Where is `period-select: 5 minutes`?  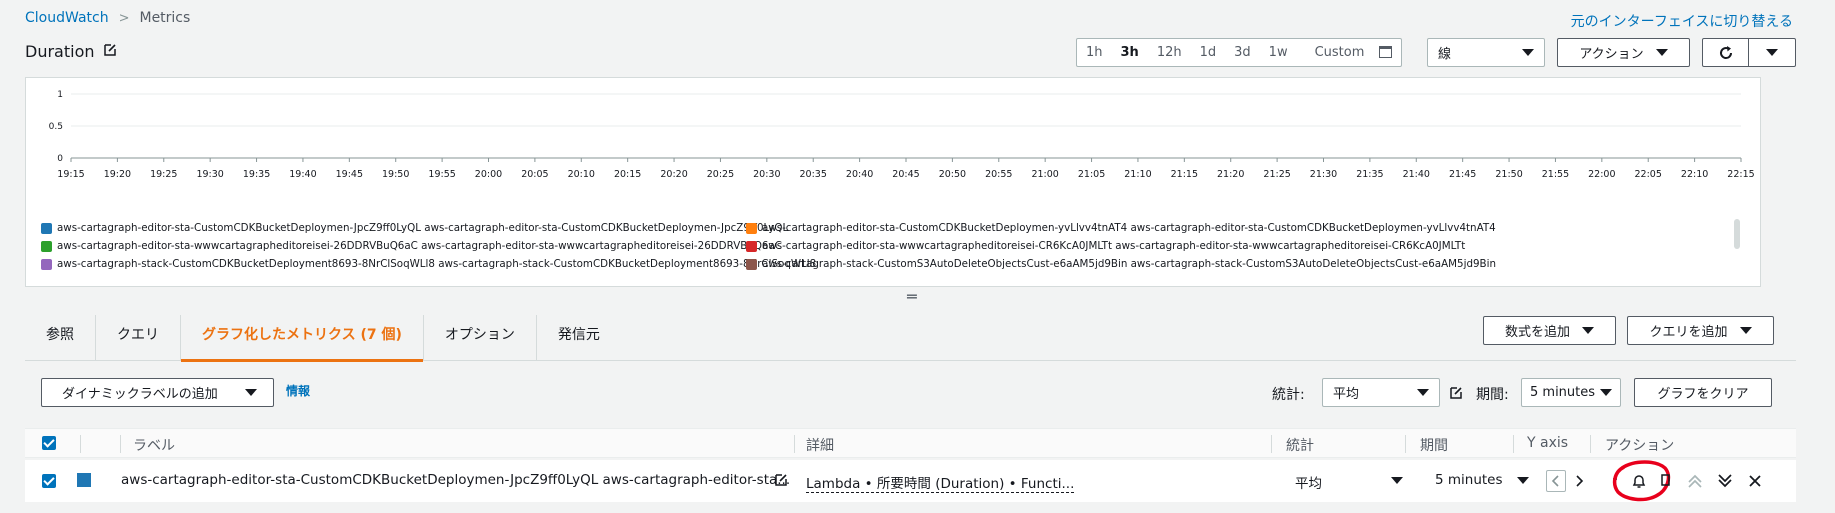
period-select: 5 minutes is located at coordinates (1571, 392).